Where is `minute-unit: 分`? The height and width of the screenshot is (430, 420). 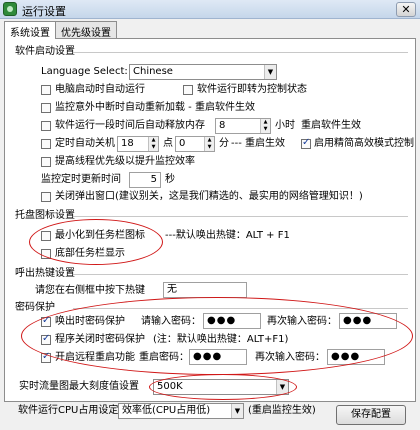
minute-unit: 分 is located at coordinates (224, 143).